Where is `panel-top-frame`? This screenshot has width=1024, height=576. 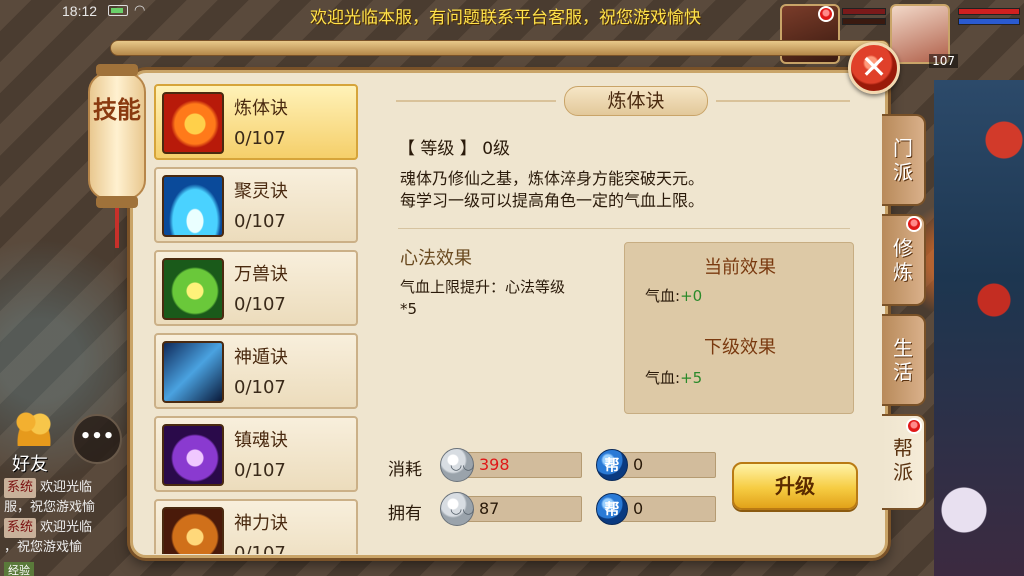 panel-top-frame is located at coordinates (500, 48).